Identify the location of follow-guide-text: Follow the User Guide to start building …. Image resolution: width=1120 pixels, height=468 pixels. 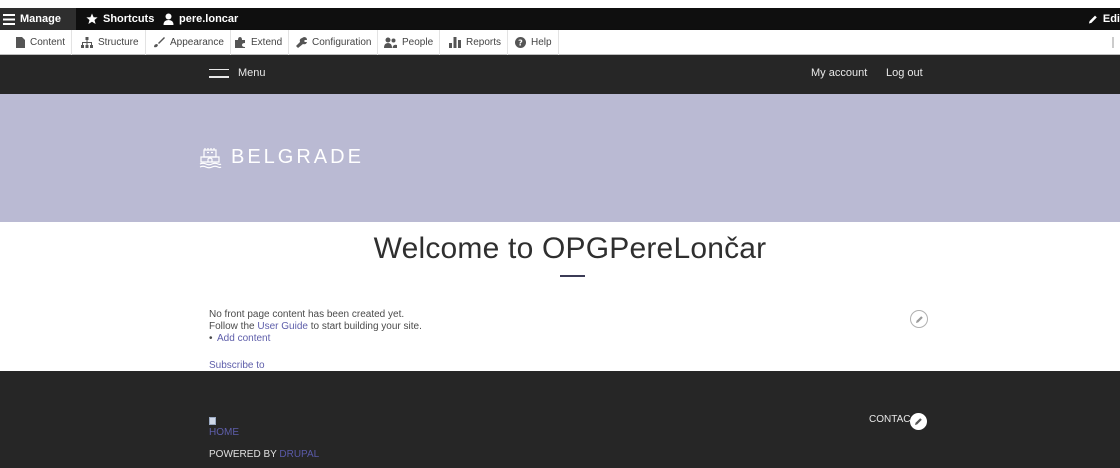
(315, 327).